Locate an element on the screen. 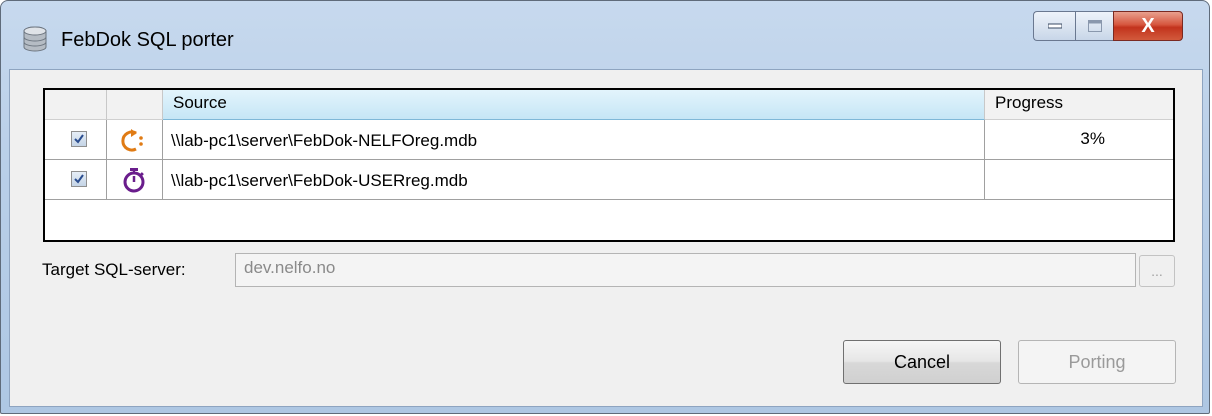  window-title: FebDok SQL porter is located at coordinates (147, 40).